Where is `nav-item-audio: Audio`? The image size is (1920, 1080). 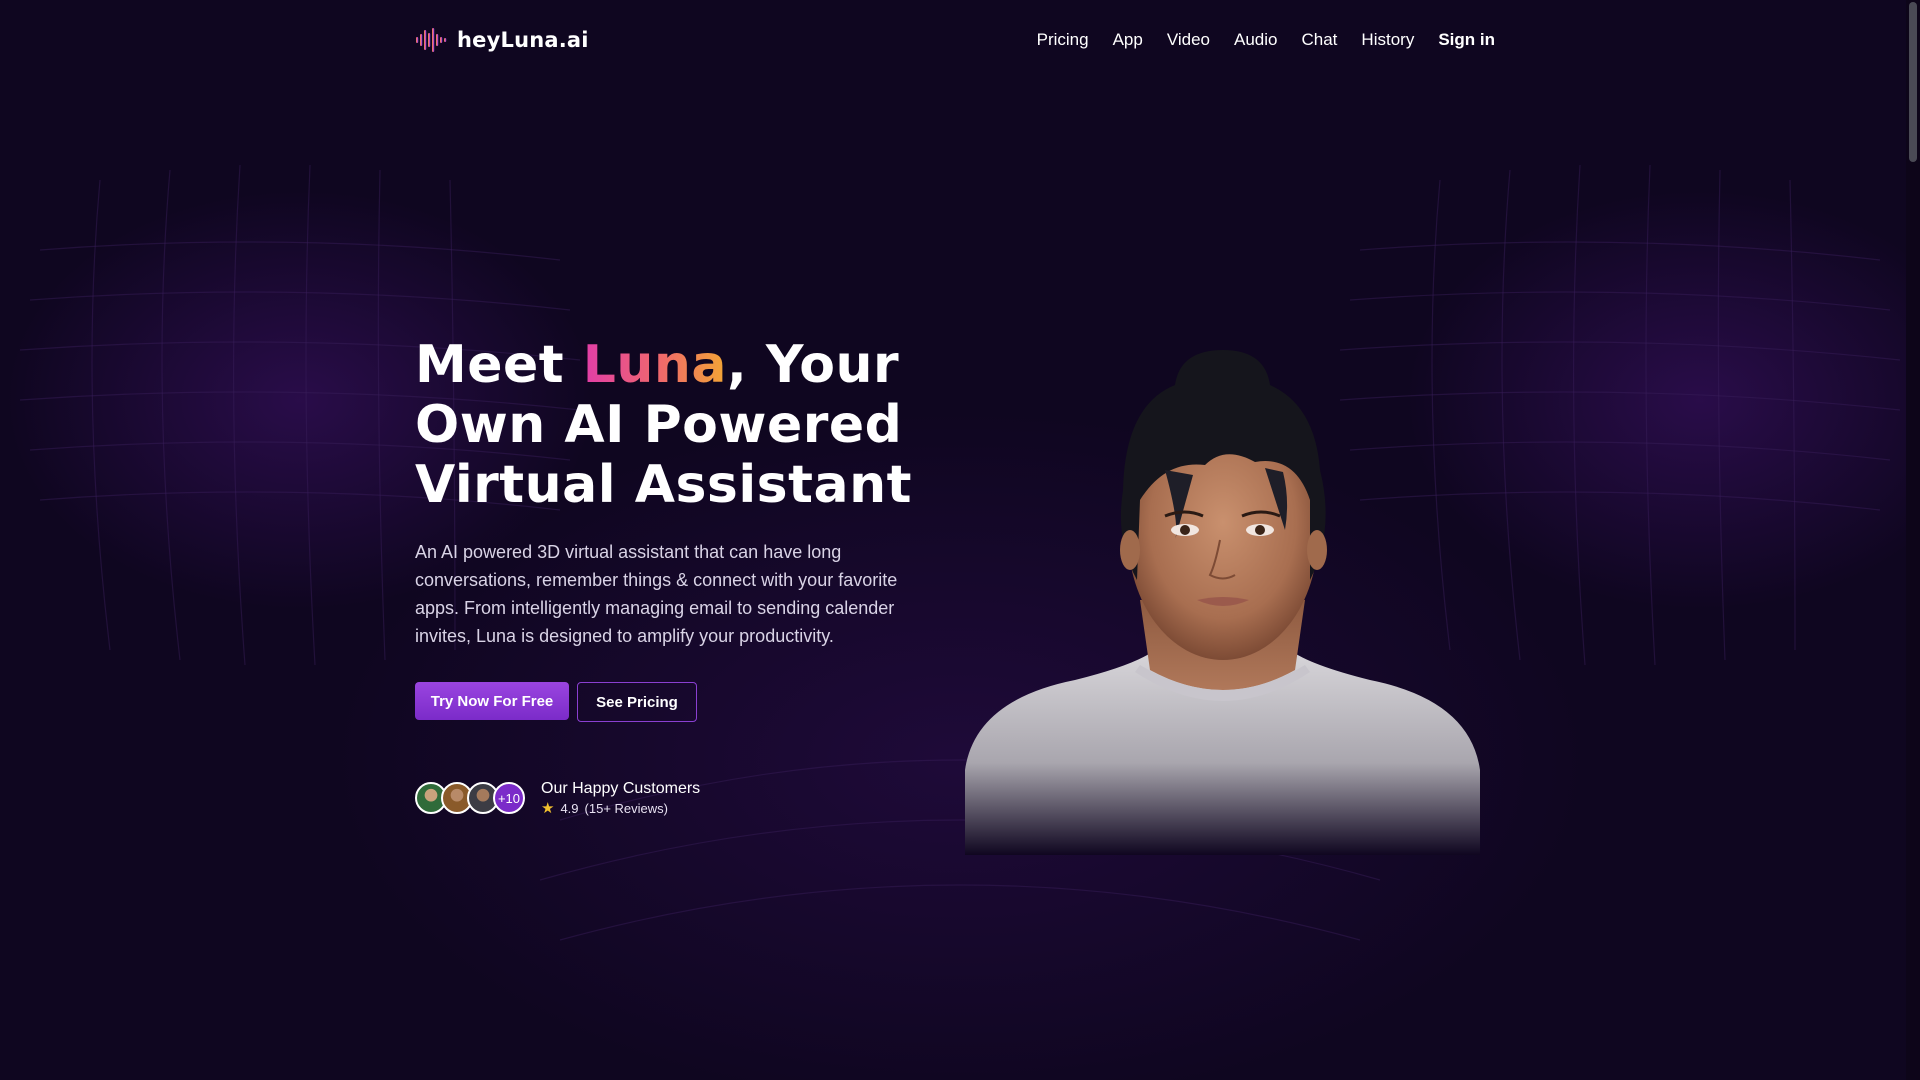
nav-item-audio: Audio is located at coordinates (1255, 40).